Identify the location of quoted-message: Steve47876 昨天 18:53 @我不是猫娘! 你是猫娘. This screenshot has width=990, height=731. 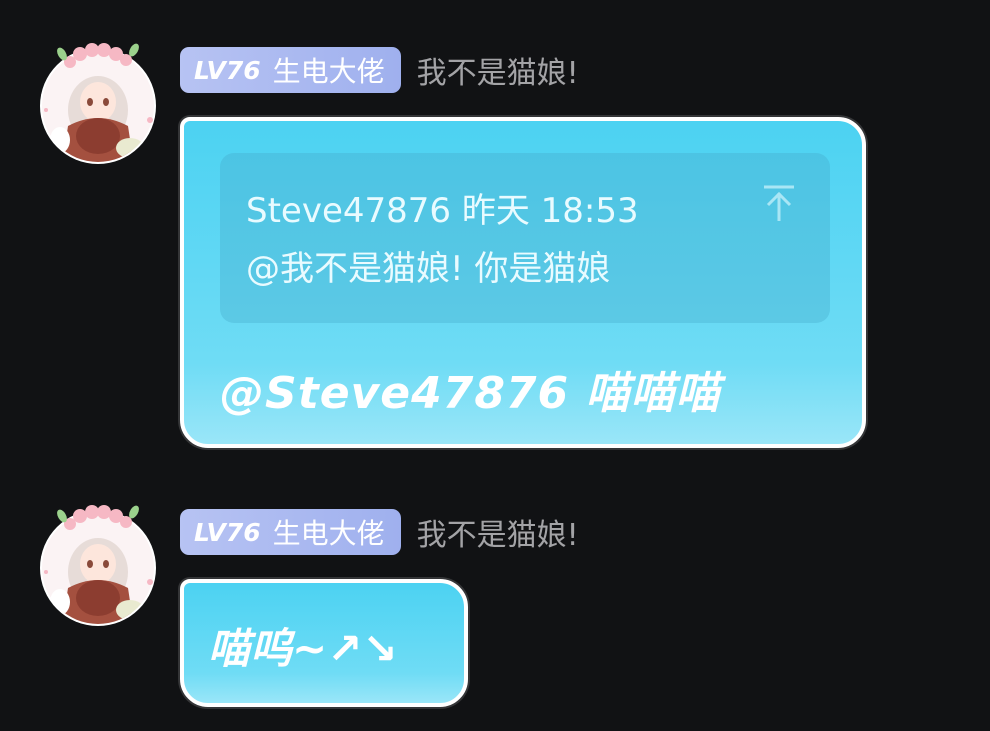
(525, 238).